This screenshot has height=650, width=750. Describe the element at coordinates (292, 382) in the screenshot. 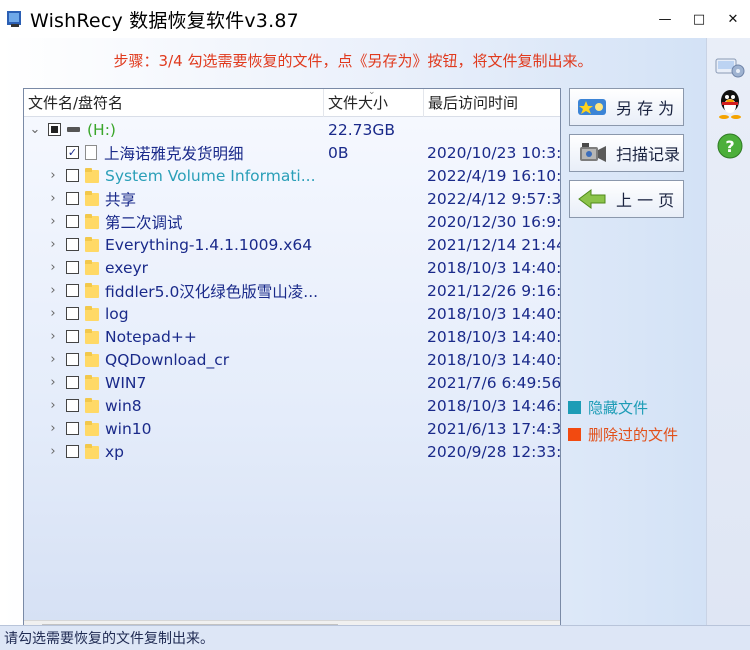

I see `table-row: › WIN7 2021/7/6 6:49:56` at that location.